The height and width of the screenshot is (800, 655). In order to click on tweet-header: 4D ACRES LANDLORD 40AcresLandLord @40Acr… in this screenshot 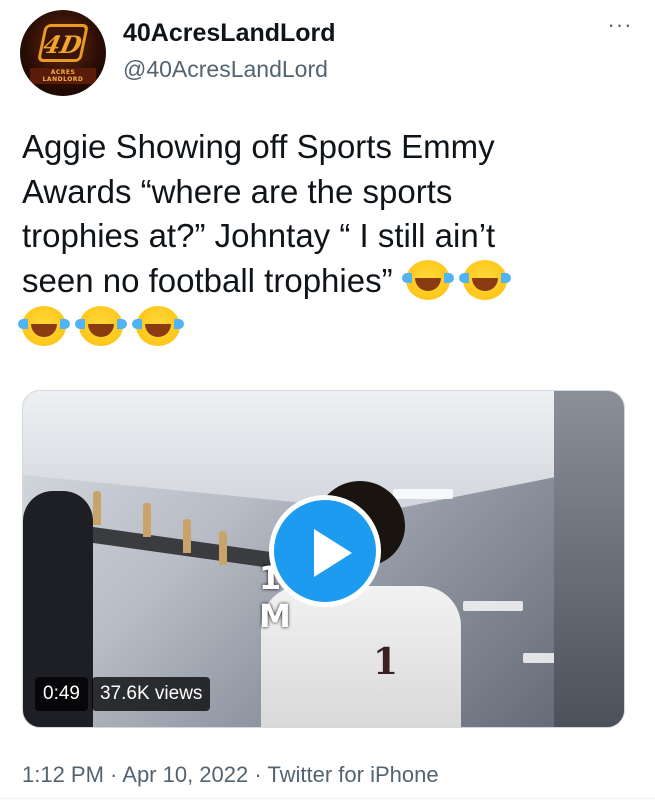, I will do `click(327, 53)`.